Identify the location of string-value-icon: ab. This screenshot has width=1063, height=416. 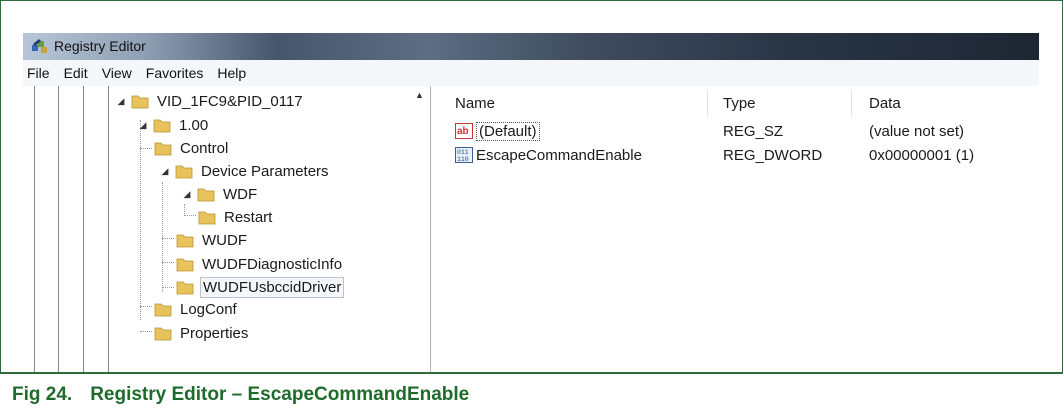
(464, 131).